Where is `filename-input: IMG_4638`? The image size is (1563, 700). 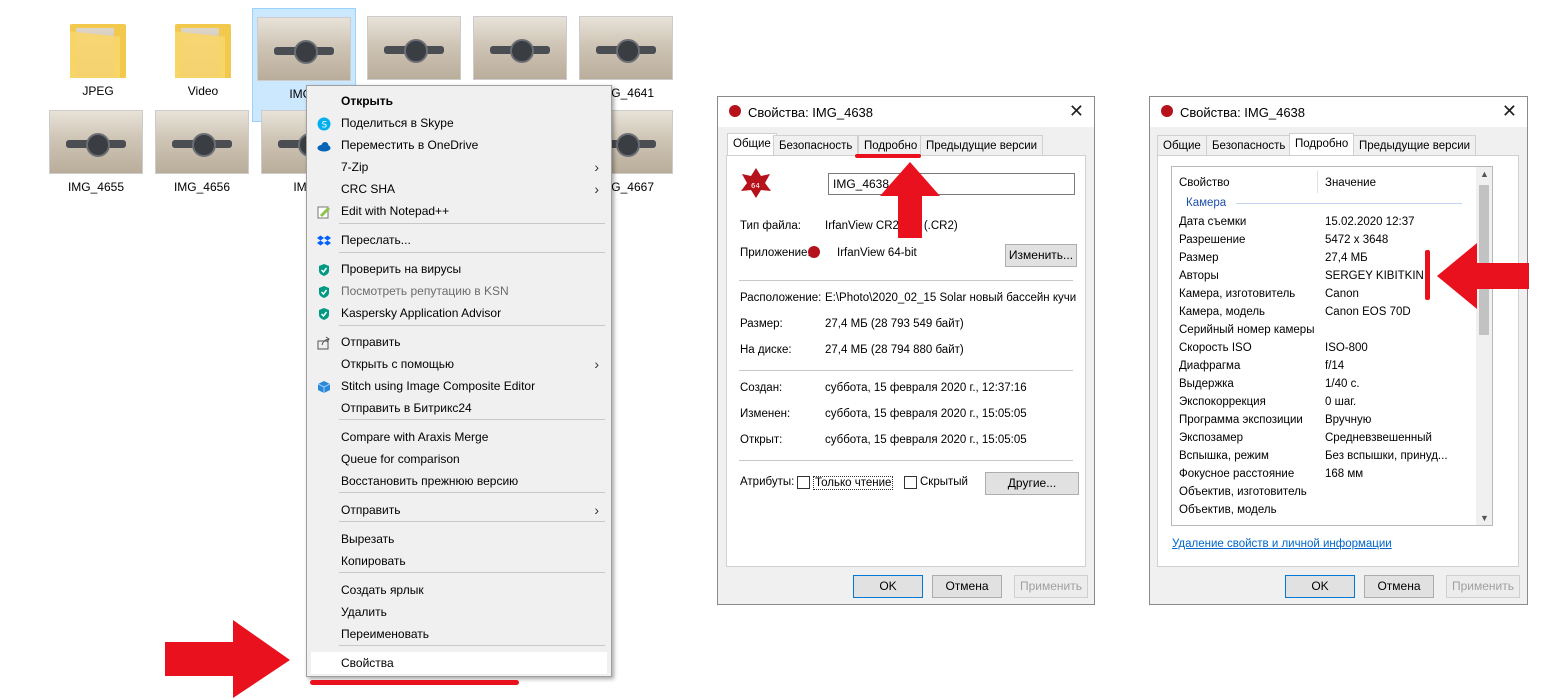 filename-input: IMG_4638 is located at coordinates (951, 184).